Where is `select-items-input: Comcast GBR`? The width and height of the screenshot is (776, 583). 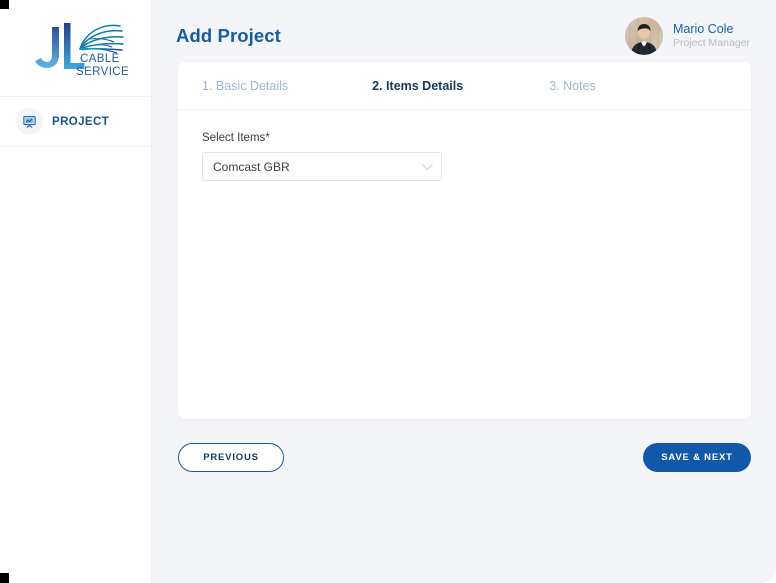 select-items-input: Comcast GBR is located at coordinates (322, 166).